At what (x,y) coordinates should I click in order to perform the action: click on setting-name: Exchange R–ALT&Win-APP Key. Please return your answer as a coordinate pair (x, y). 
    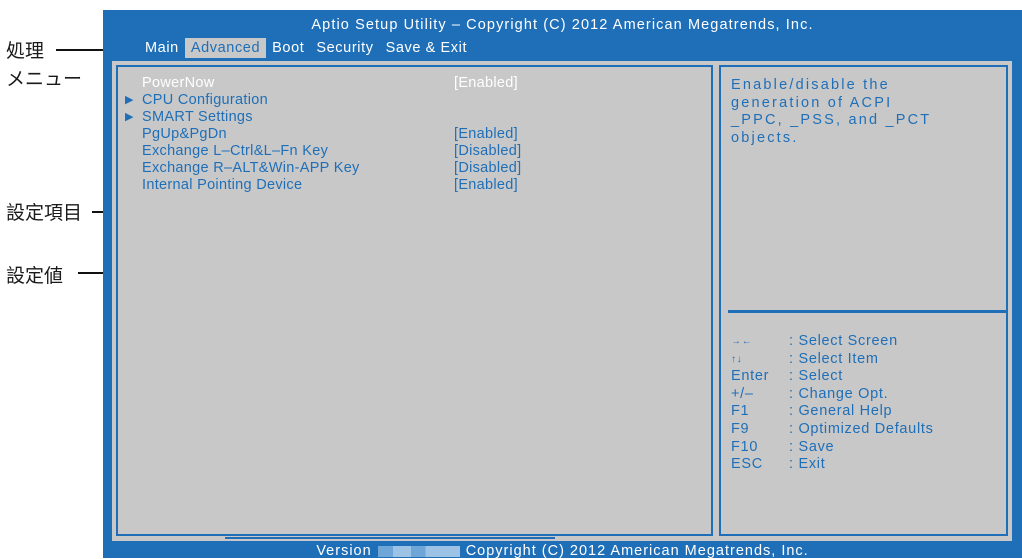
    Looking at the image, I should click on (251, 168).